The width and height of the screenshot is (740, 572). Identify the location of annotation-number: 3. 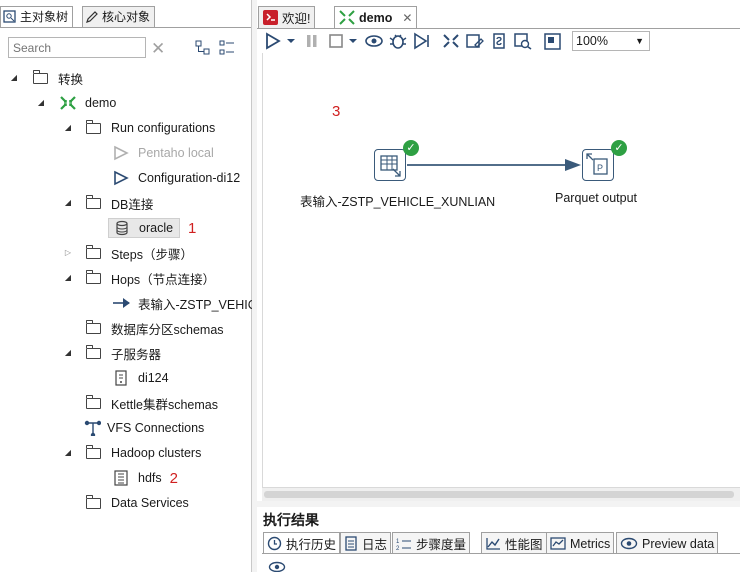
(336, 111).